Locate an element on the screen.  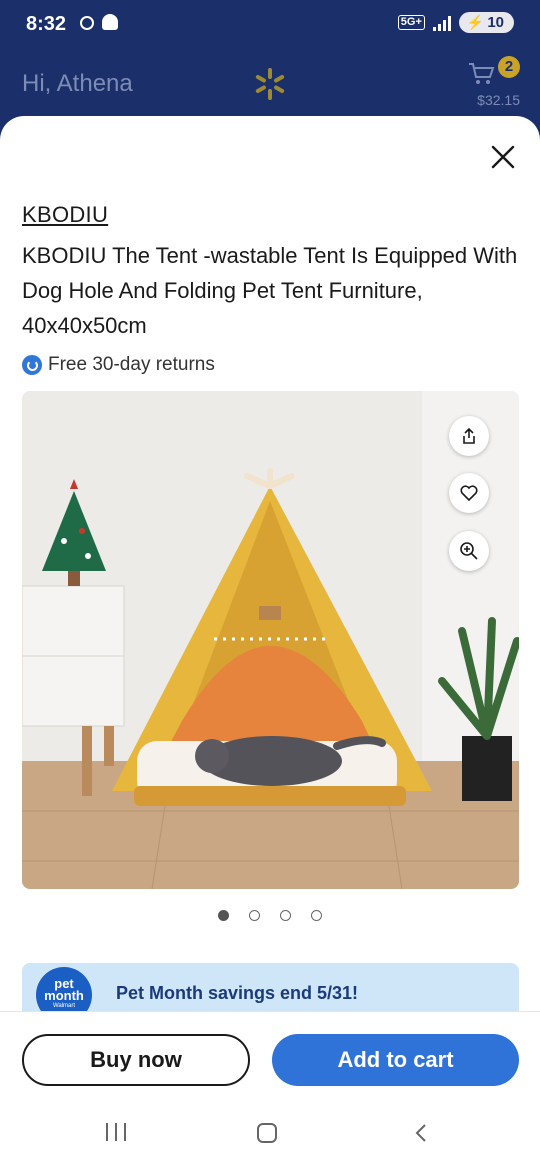
charging-icon: ⚡ is located at coordinates (475, 22).